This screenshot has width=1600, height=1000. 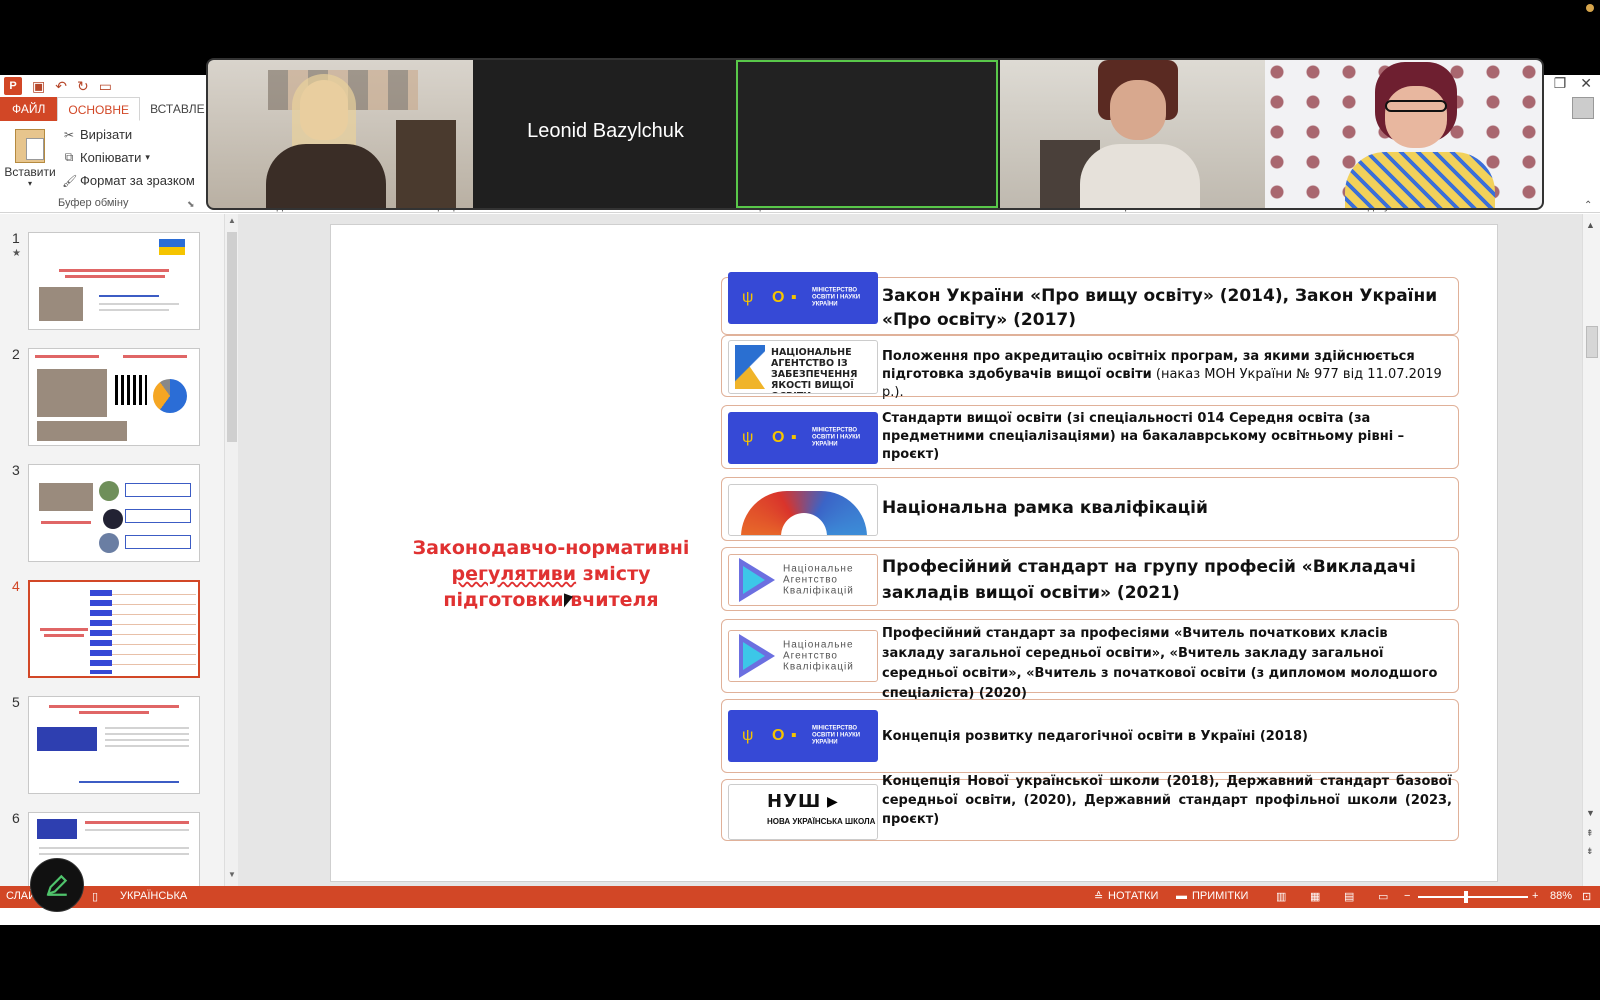 What do you see at coordinates (38, 86) in the screenshot?
I see `save-icon: ▣` at bounding box center [38, 86].